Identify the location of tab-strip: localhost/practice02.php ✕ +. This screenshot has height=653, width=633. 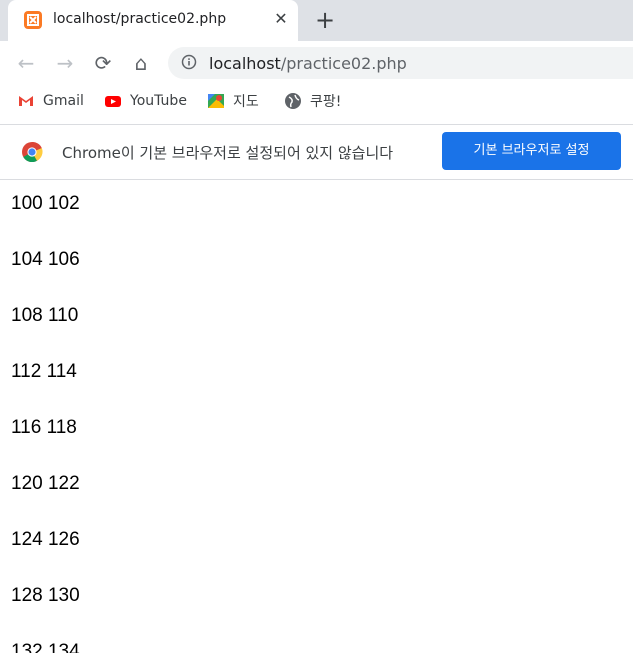
(316, 20).